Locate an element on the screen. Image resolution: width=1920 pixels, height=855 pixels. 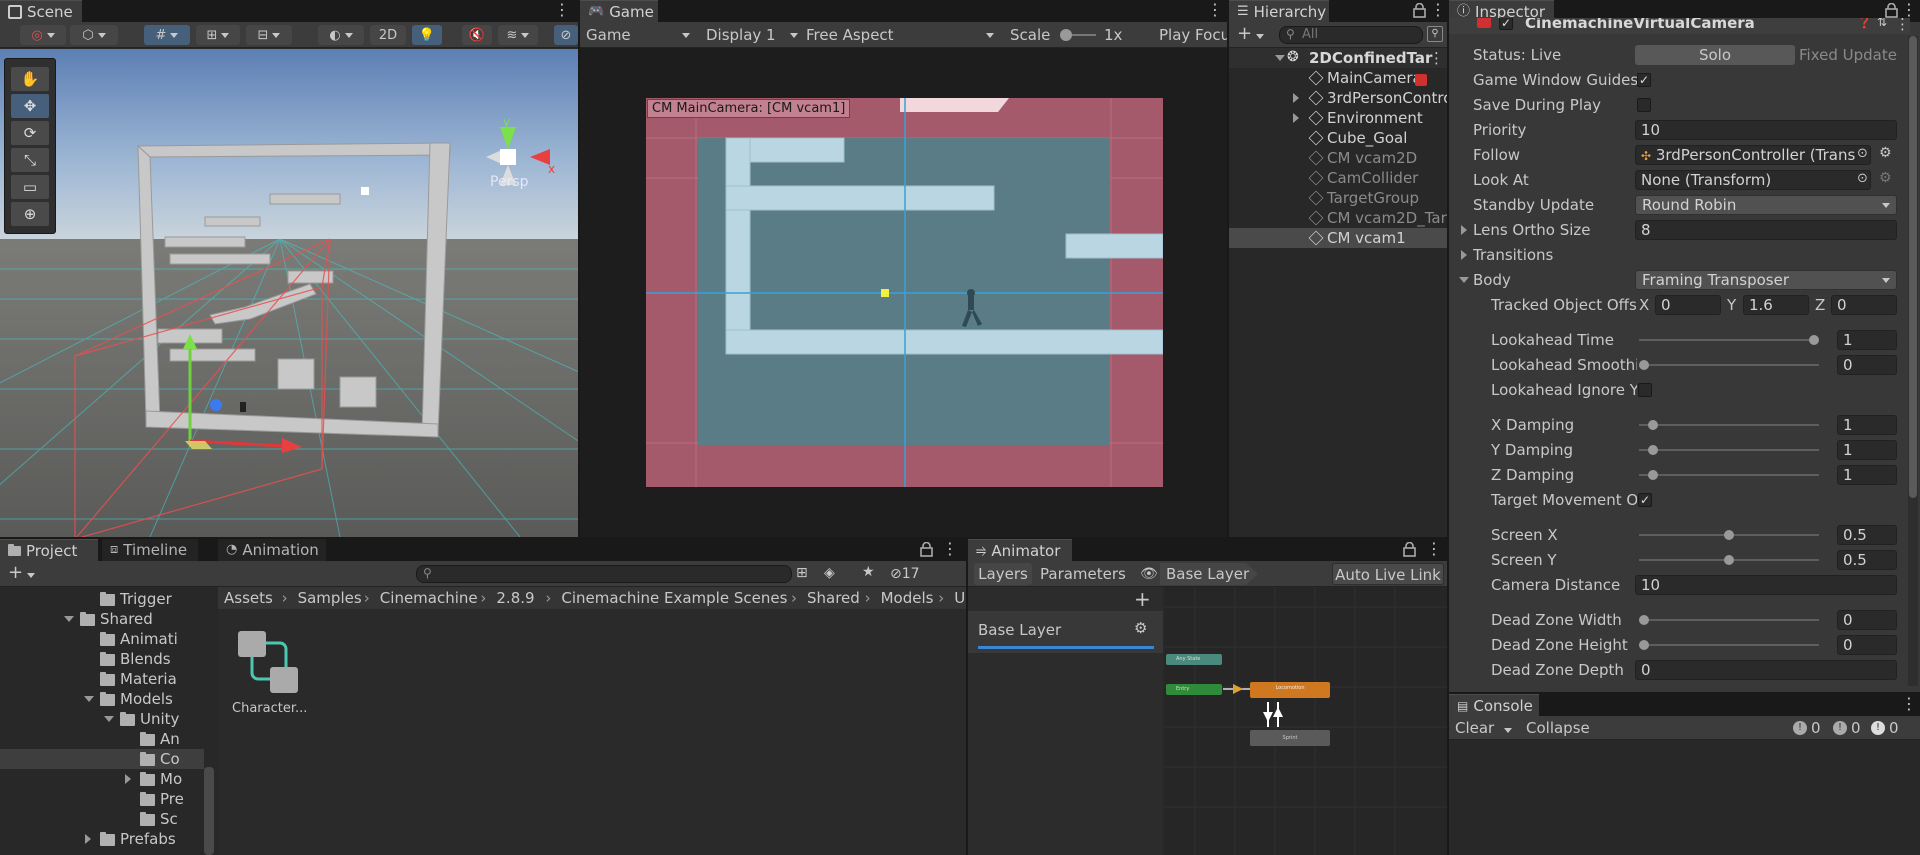
2d-toggle-button: 2D is located at coordinates (388, 35).